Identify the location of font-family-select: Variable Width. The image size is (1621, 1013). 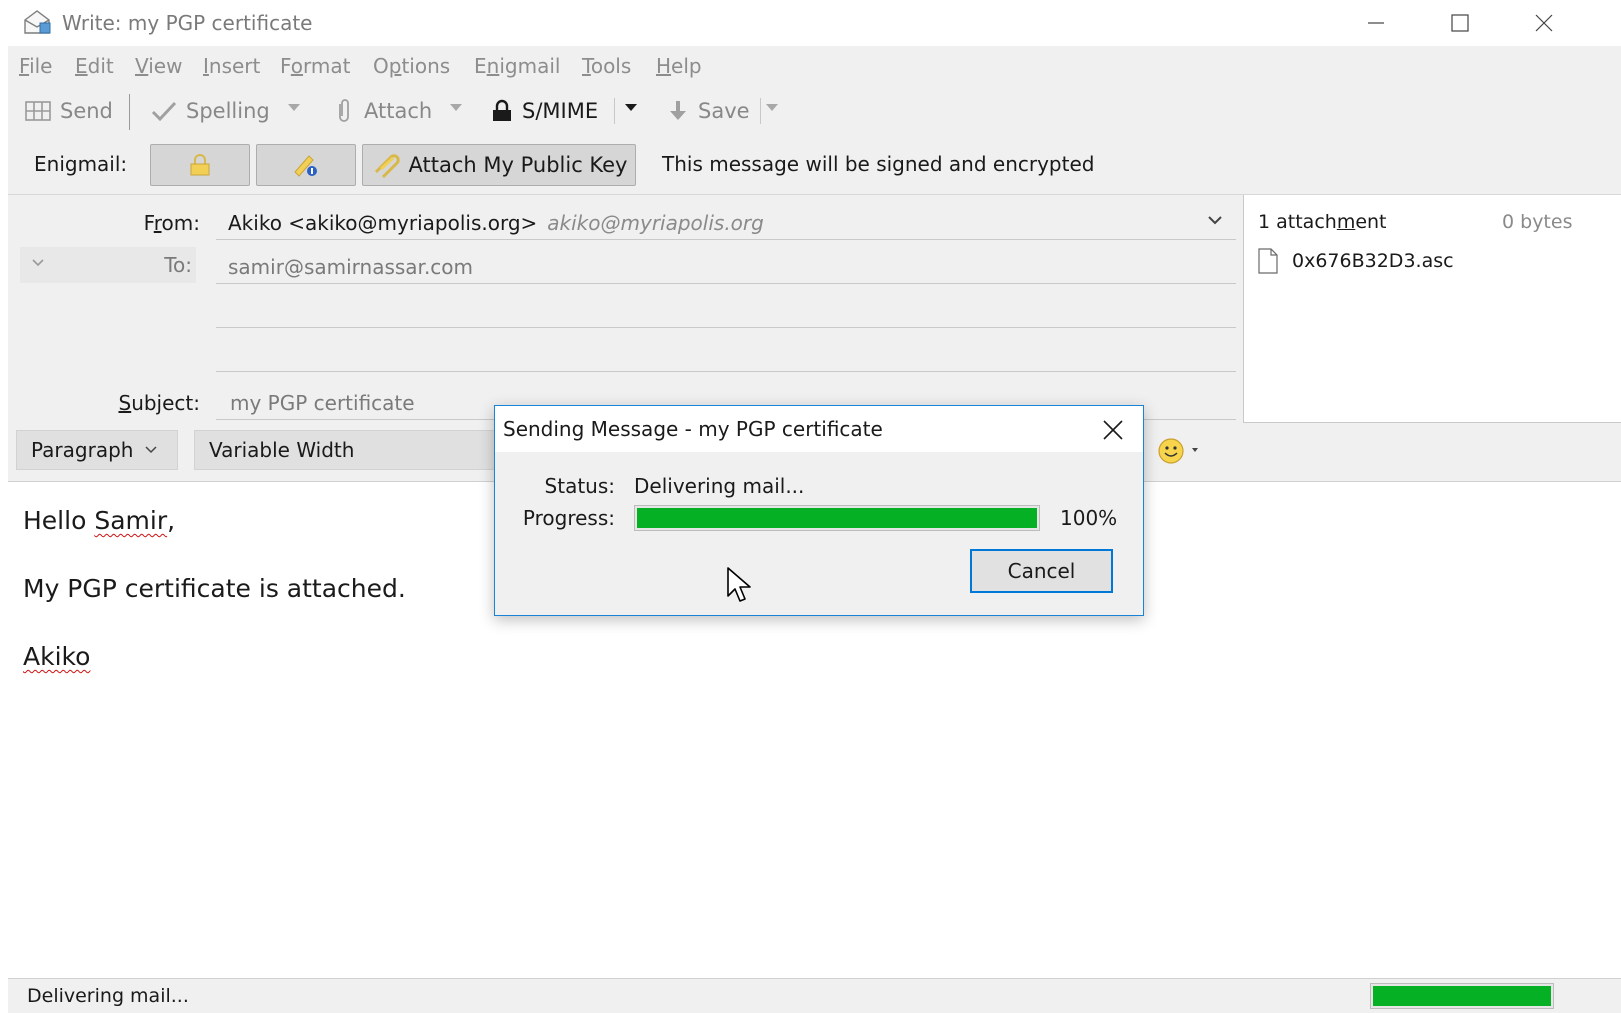
(354, 450).